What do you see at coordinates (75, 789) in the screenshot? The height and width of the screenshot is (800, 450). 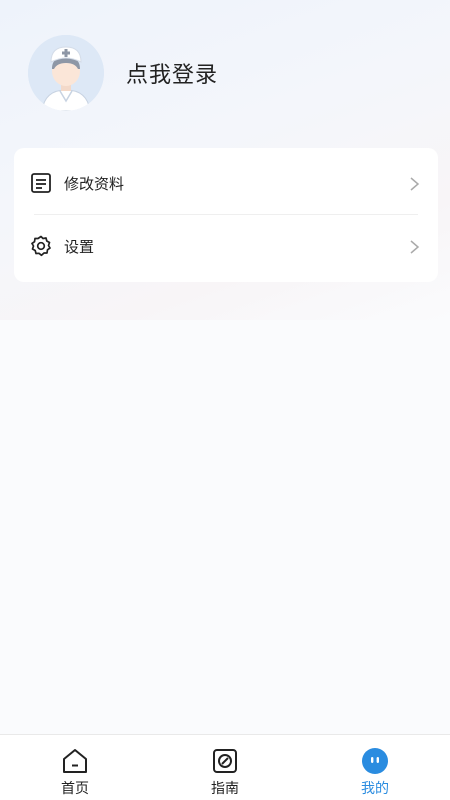 I see `tab-label: 首页` at bounding box center [75, 789].